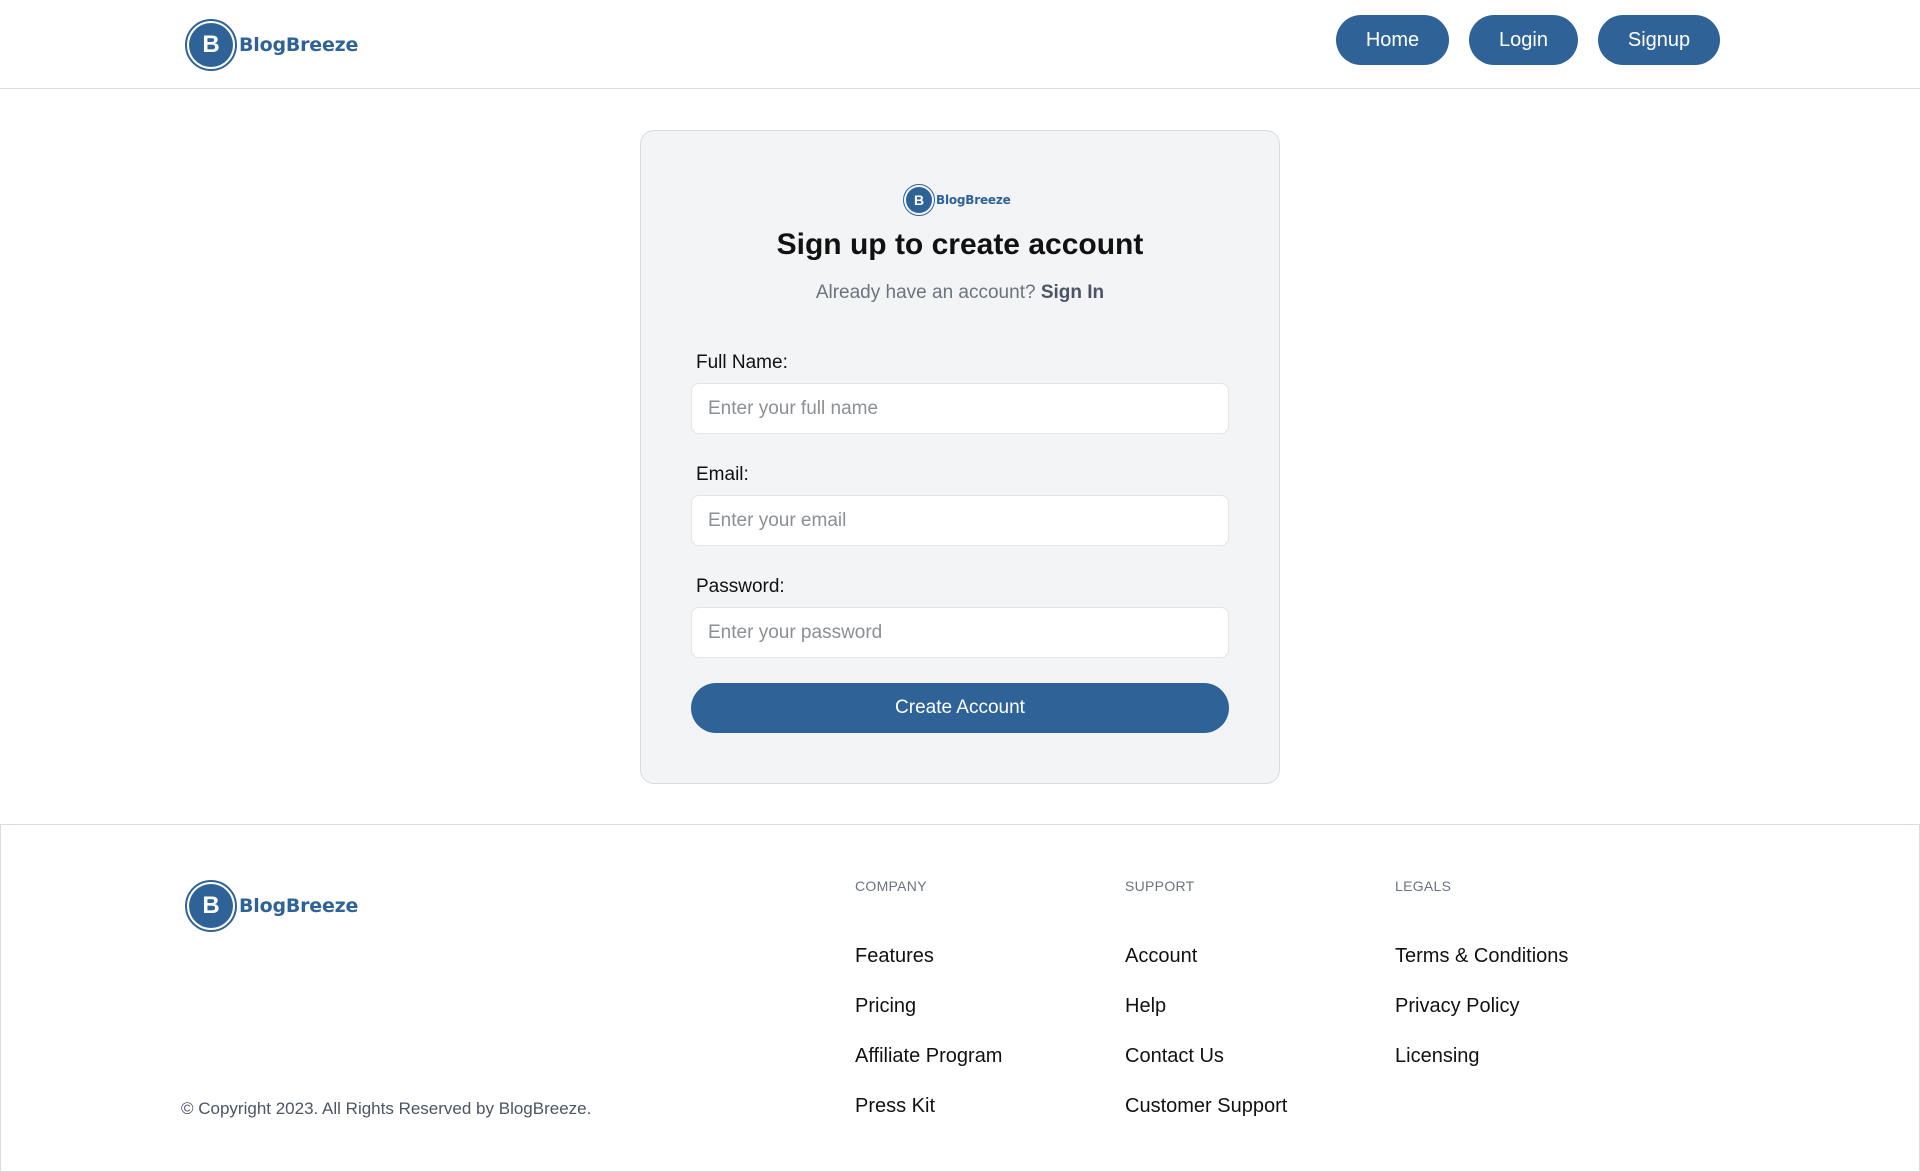 The image size is (1920, 1172). Describe the element at coordinates (960, 408) in the screenshot. I see `full-name-input` at that location.